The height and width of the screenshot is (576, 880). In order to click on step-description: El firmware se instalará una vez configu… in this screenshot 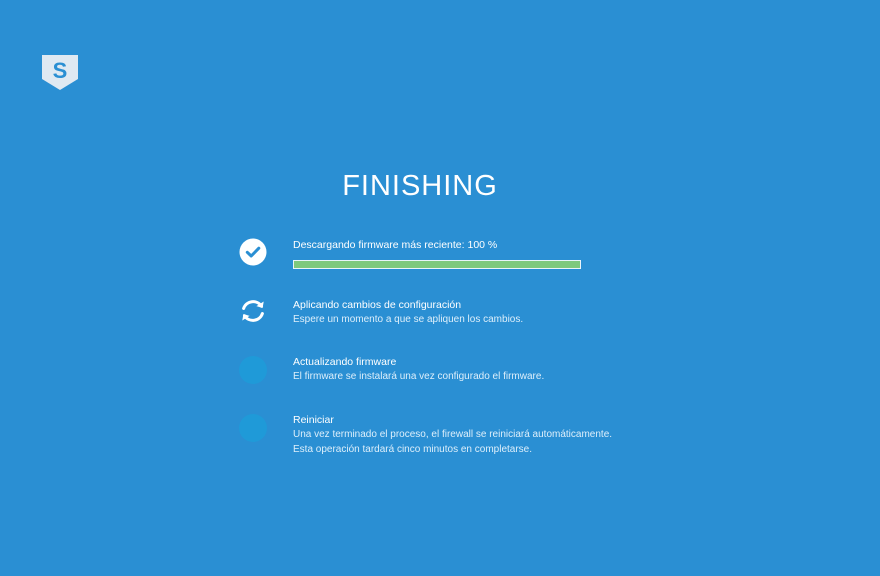, I will do `click(419, 376)`.